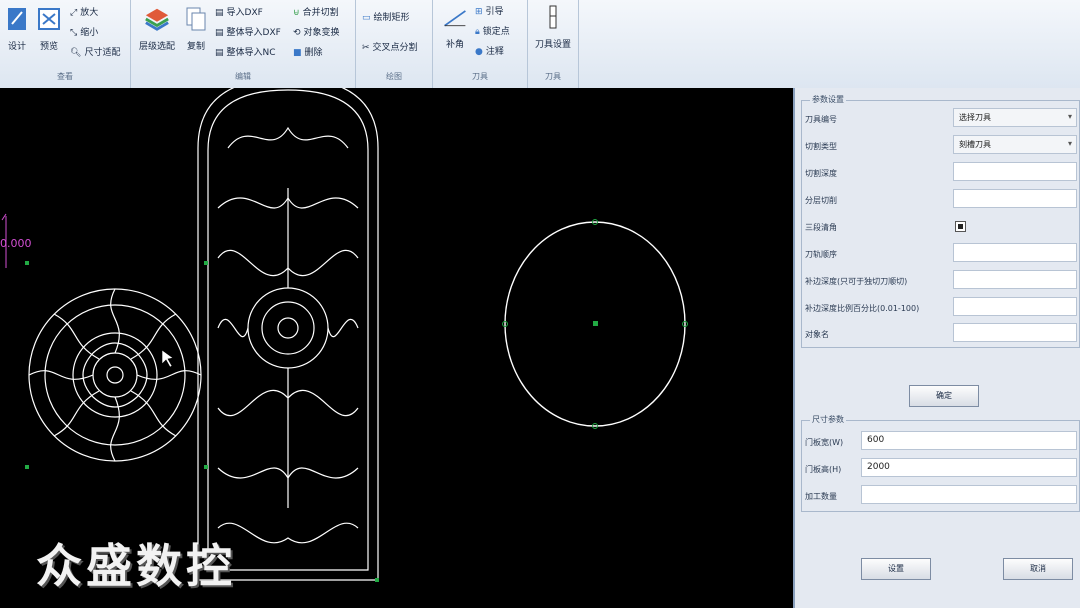  I want to click on tool-settings-button: 刀具设置, so click(553, 27).